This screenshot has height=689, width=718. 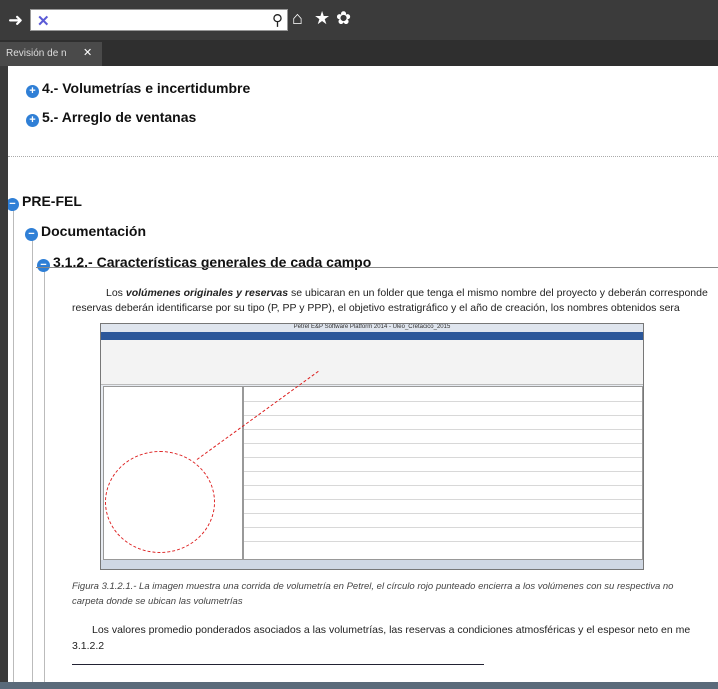 I want to click on home-icon: ⌂, so click(x=297, y=18).